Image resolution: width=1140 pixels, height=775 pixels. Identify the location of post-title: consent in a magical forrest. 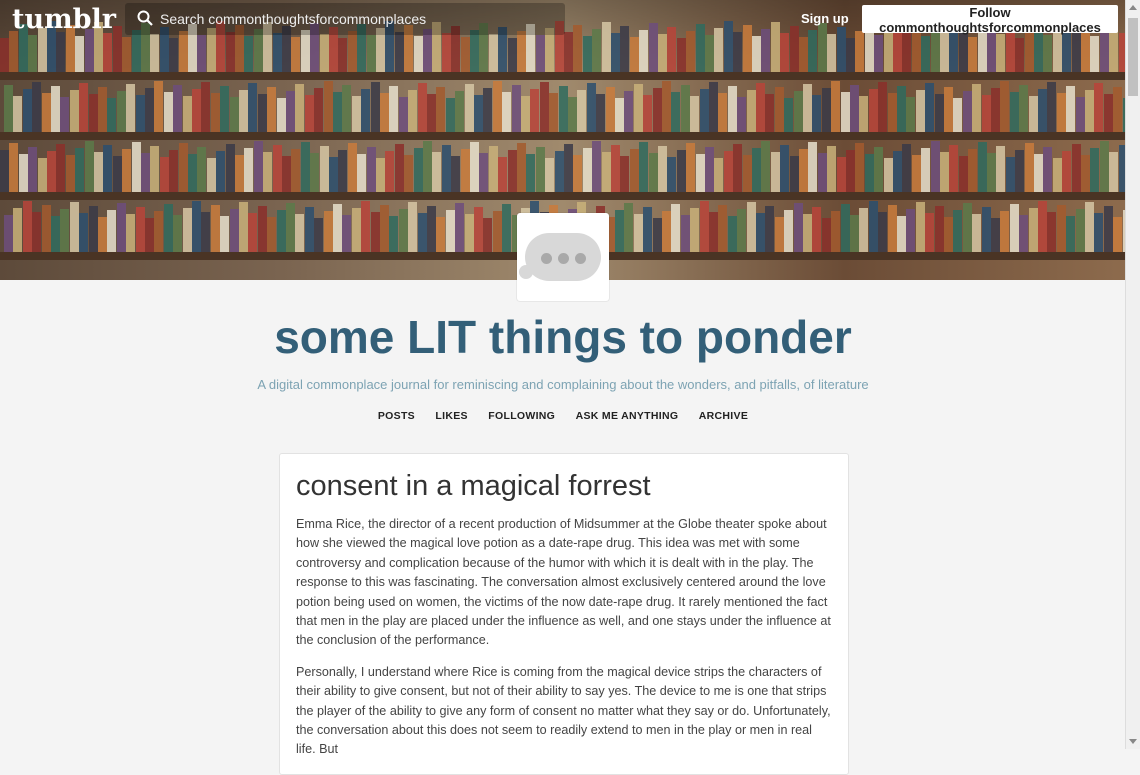
(473, 486).